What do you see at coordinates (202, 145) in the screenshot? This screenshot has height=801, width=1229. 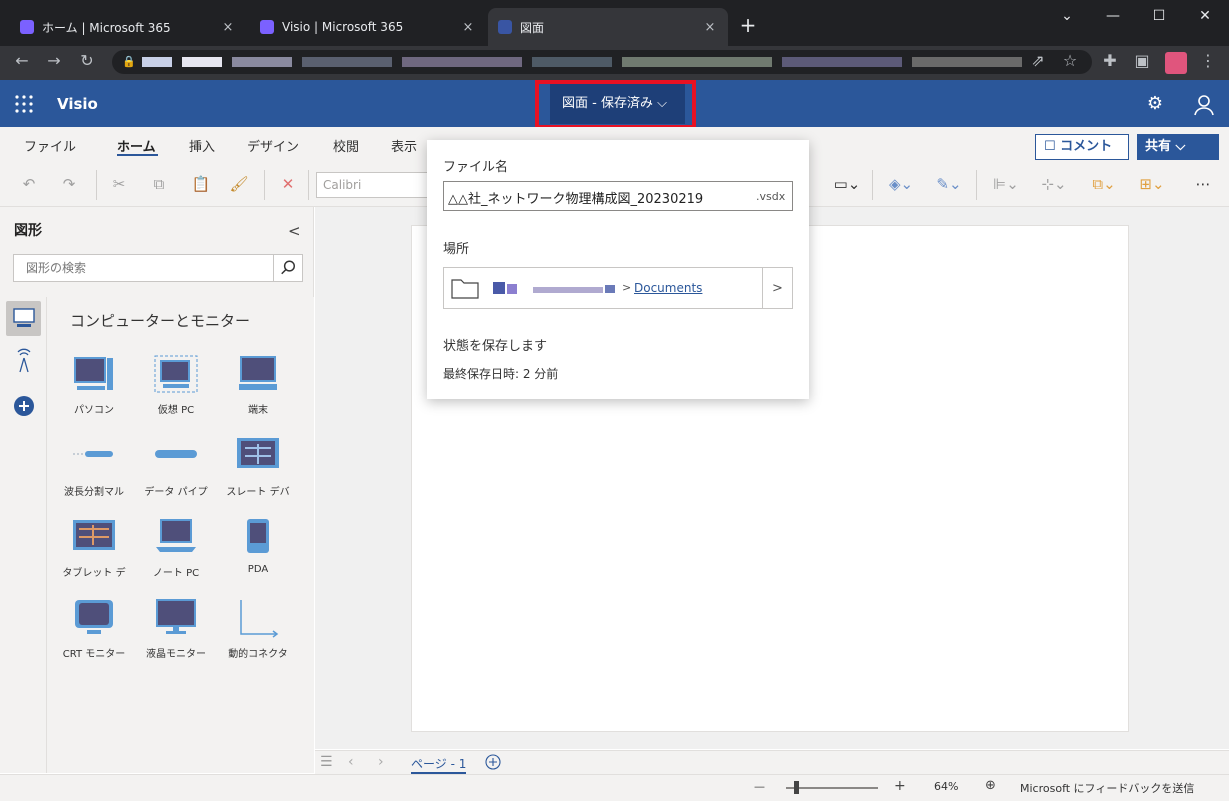 I see `tab-insert: 挿入` at bounding box center [202, 145].